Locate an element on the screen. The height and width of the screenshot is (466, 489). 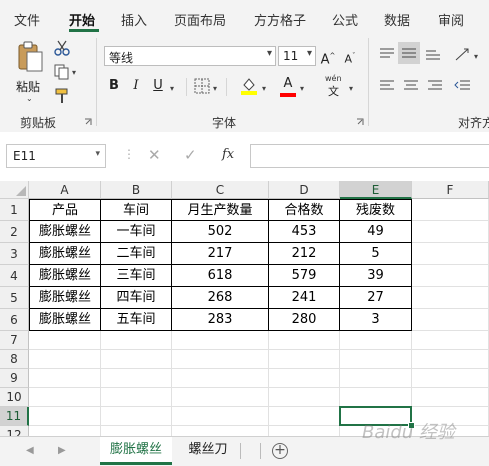
cell-b10 is located at coordinates (136, 397).